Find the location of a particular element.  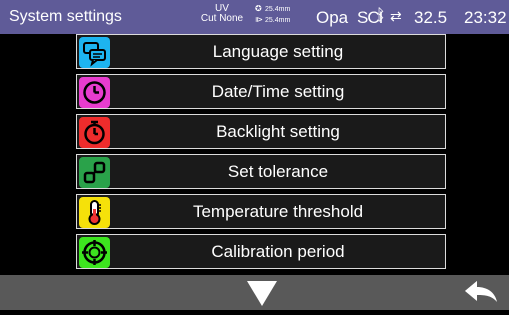

uv-status: UV Cut None is located at coordinates (222, 14).